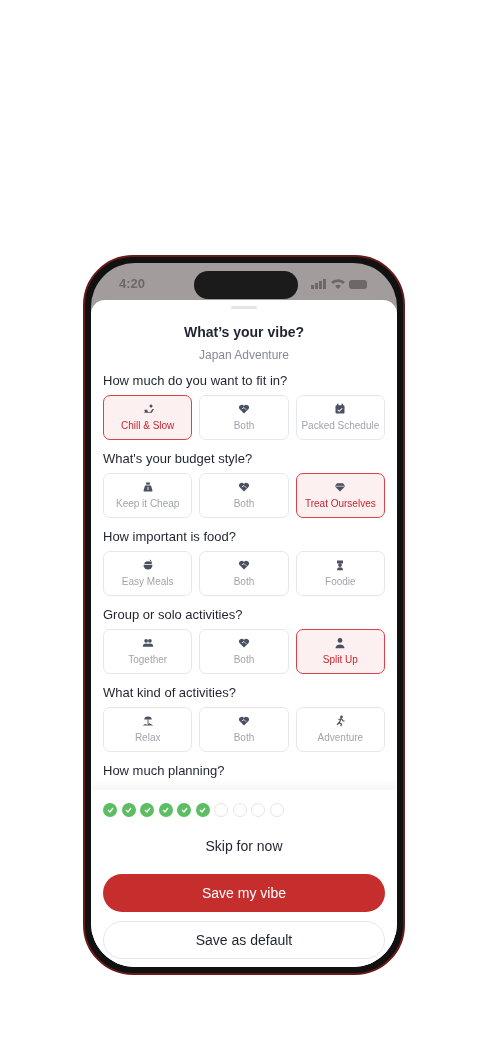 The height and width of the screenshot is (1038, 490). Describe the element at coordinates (244, 893) in the screenshot. I see `save-button: Save my vibe` at that location.